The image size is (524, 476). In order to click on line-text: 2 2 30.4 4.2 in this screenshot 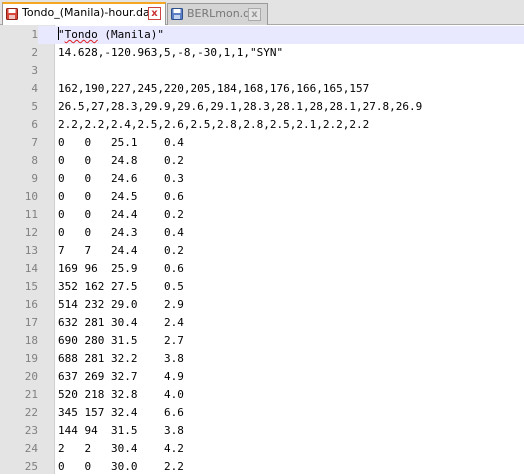, I will do `click(121, 448)`.